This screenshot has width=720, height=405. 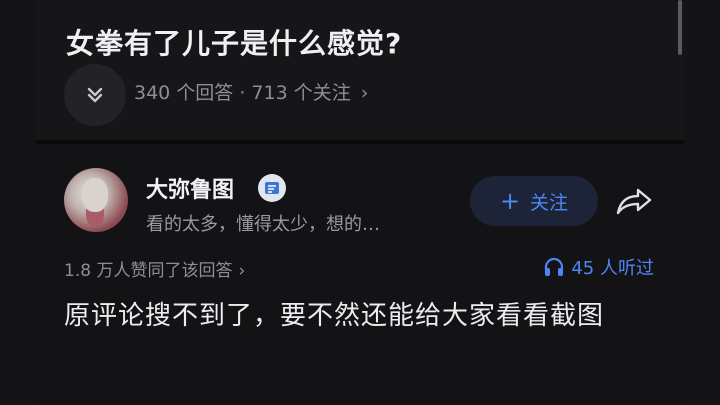 I want to click on headphones-icon, so click(x=554, y=266).